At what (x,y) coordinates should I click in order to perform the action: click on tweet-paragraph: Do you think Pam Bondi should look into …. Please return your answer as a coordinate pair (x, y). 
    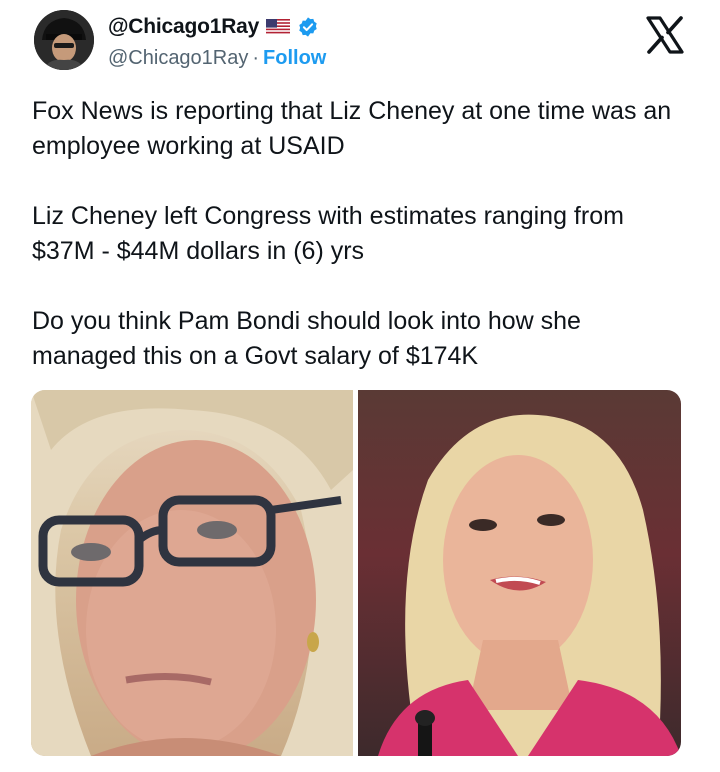
    Looking at the image, I should click on (306, 338).